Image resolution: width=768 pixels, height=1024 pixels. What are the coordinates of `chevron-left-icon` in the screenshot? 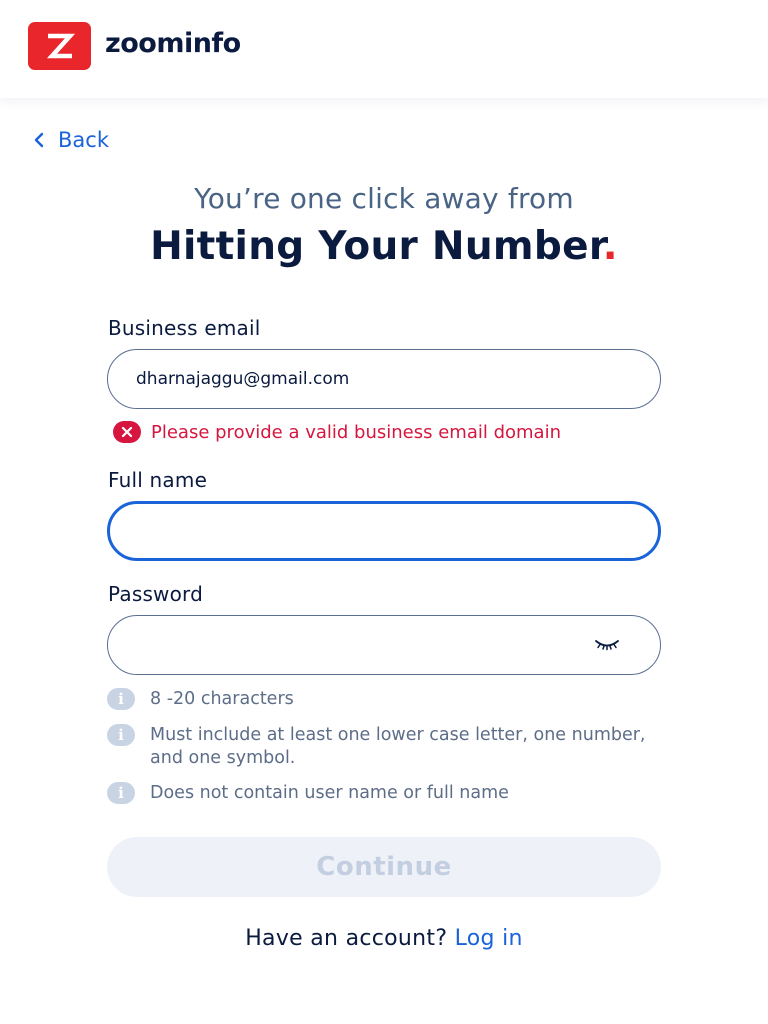 It's located at (39, 140).